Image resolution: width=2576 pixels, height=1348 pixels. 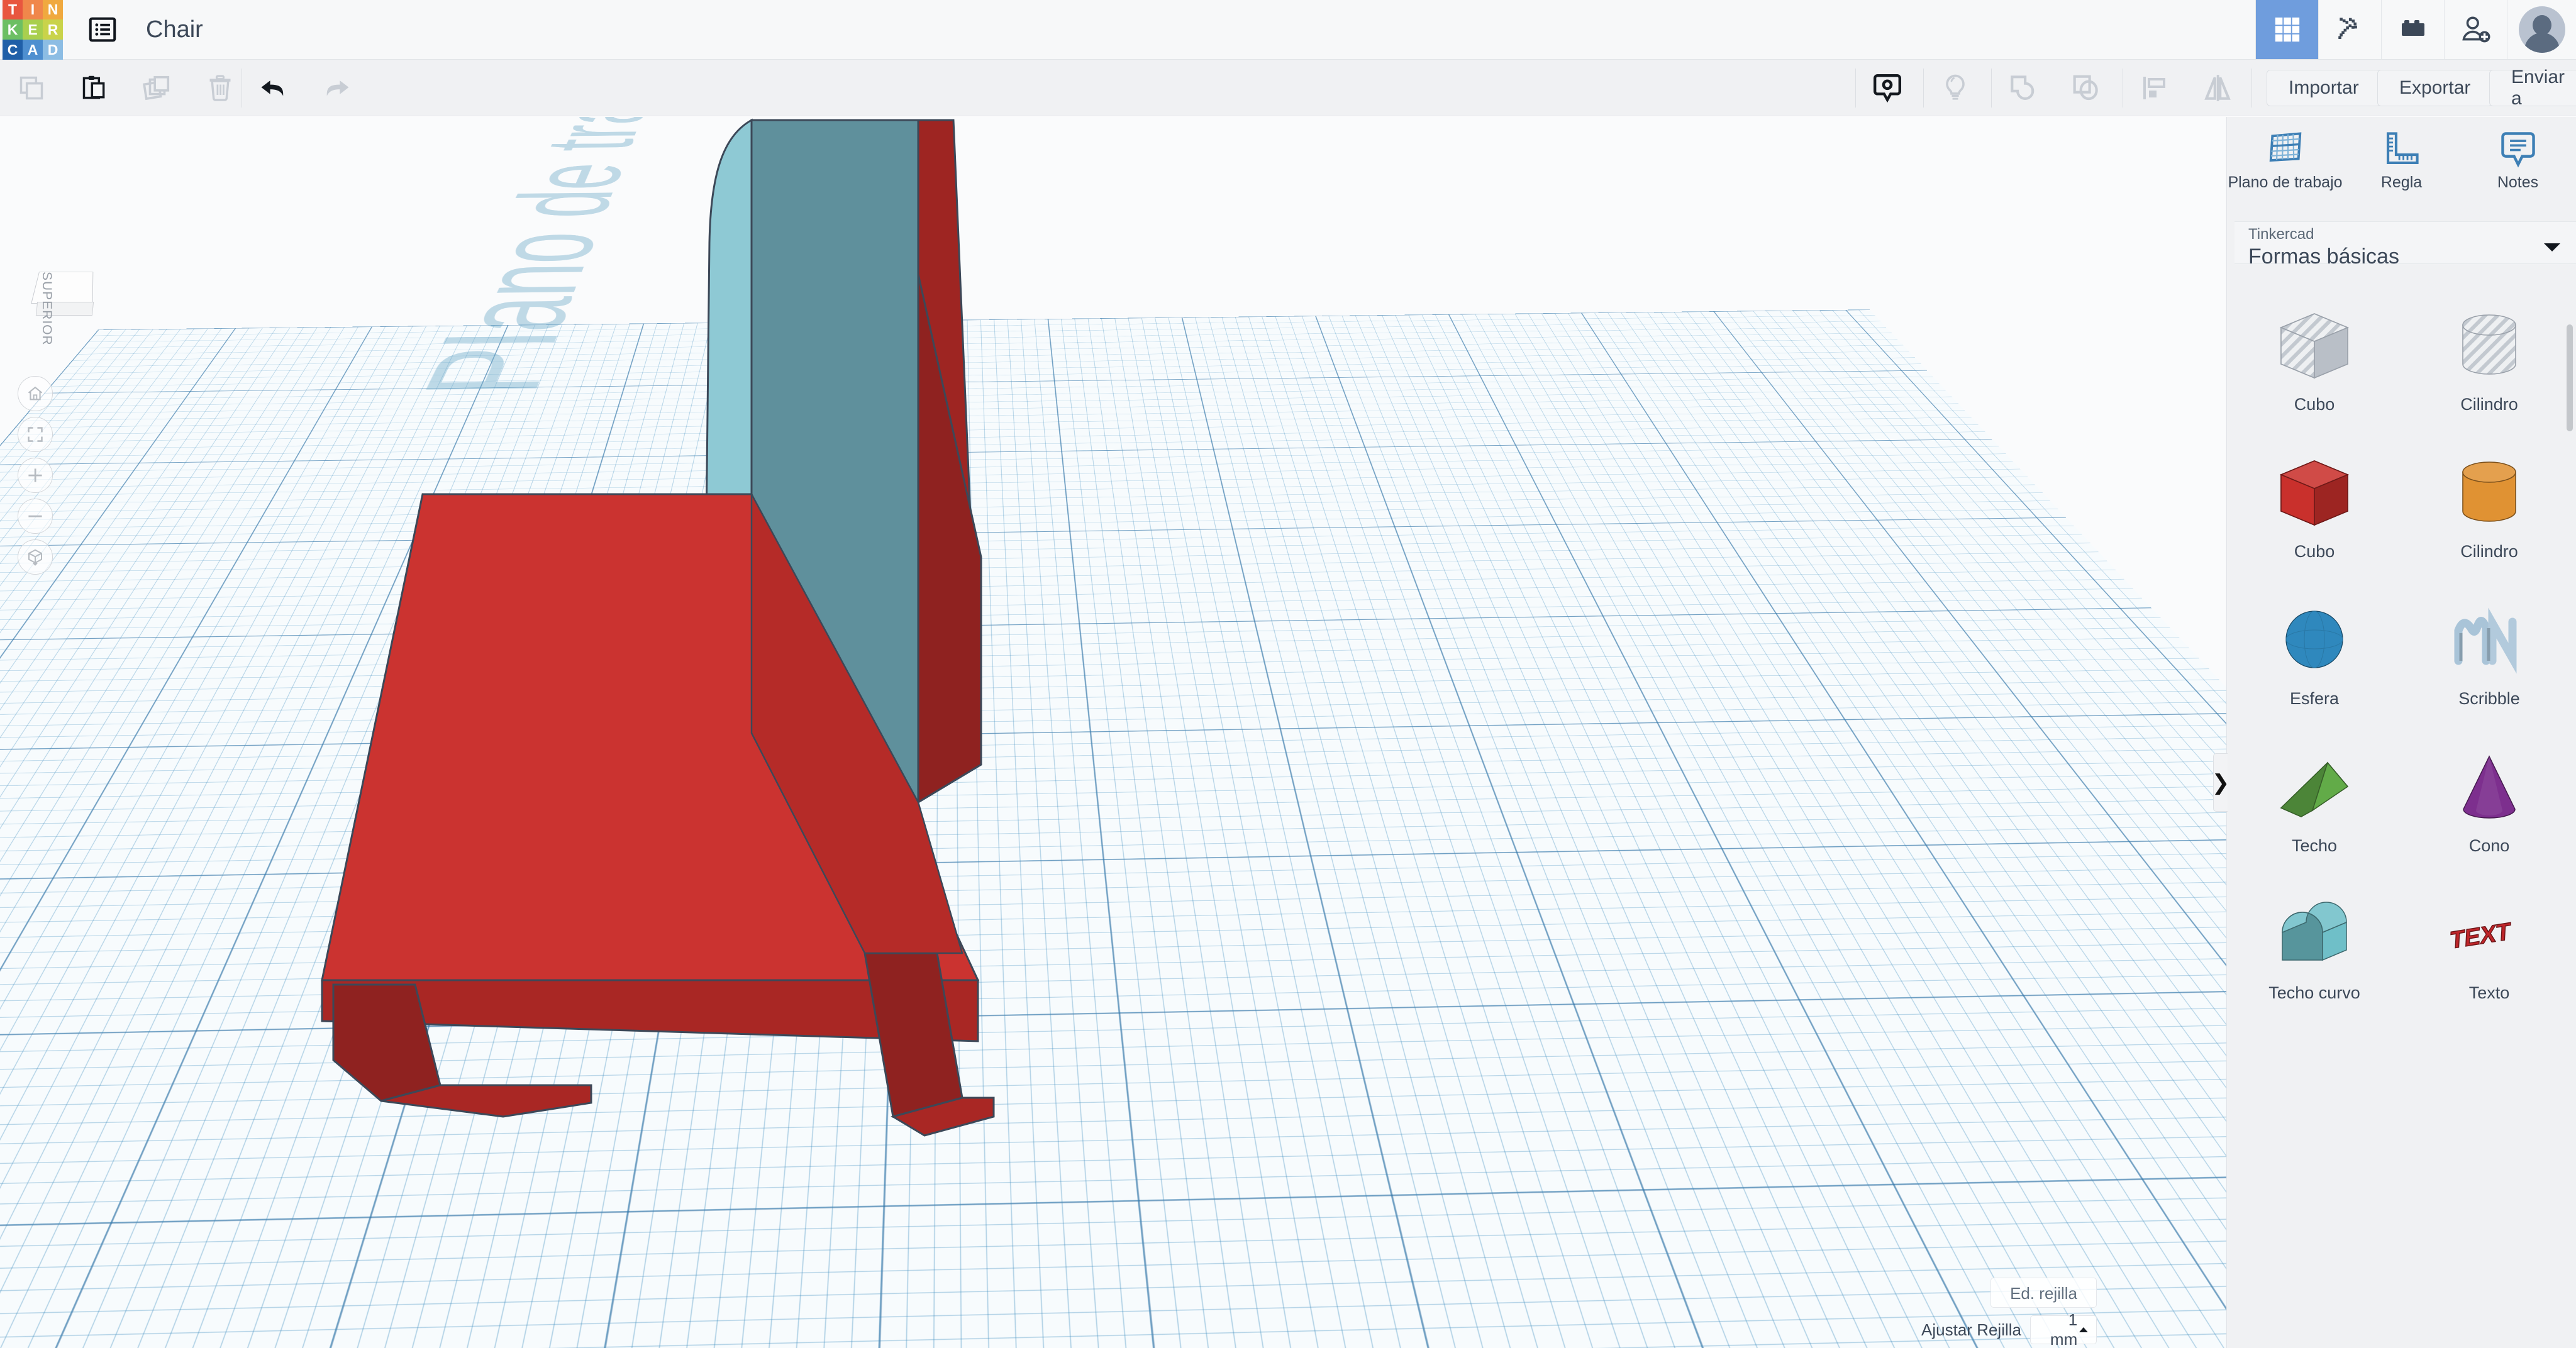 What do you see at coordinates (2220, 782) in the screenshot?
I see `chevron-right-icon: ❯` at bounding box center [2220, 782].